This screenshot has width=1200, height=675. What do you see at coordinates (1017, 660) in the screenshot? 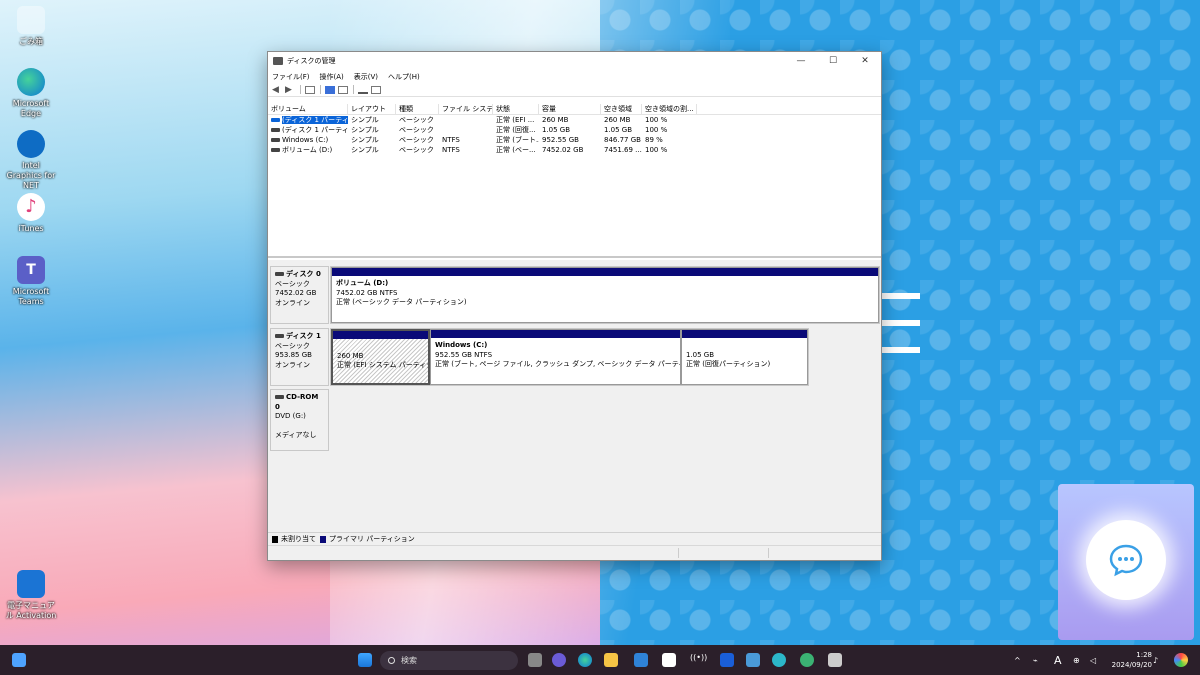
I see `show-hidden-icons: ^` at bounding box center [1017, 660].